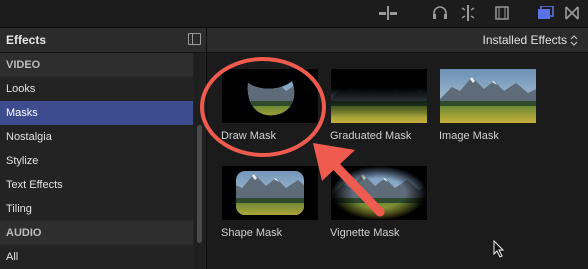 Image resolution: width=588 pixels, height=269 pixels. Describe the element at coordinates (379, 96) in the screenshot. I see `effect-thumbnail-graduated-mask` at that location.